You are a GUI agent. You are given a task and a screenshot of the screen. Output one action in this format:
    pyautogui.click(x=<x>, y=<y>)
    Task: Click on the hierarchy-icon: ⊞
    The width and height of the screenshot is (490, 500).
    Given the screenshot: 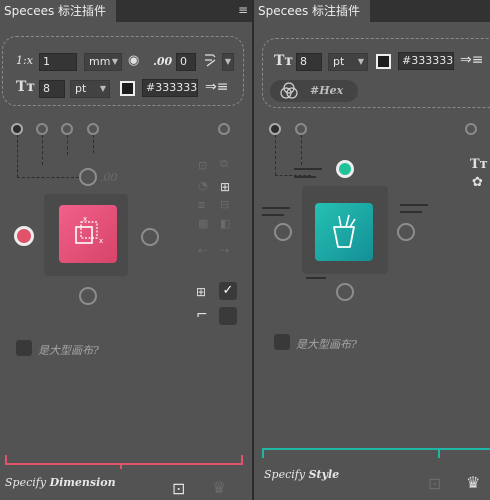 What is the action you would take?
    pyautogui.click(x=225, y=187)
    